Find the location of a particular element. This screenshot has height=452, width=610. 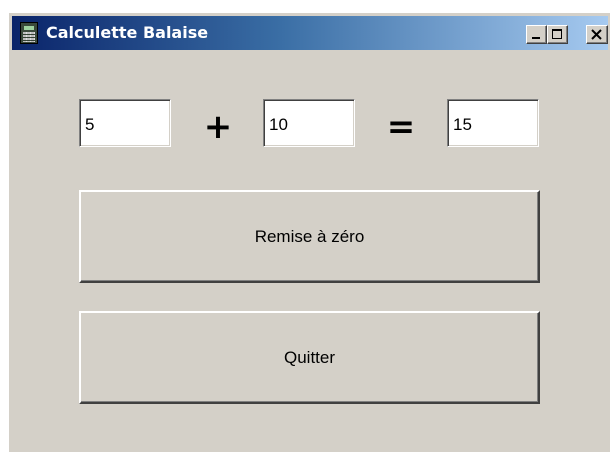

window-title: Calculette Balaise is located at coordinates (127, 32).